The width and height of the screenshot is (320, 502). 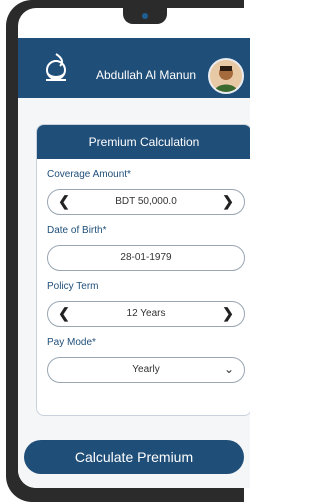 I want to click on policy-term-value: 12 Years, so click(x=146, y=313).